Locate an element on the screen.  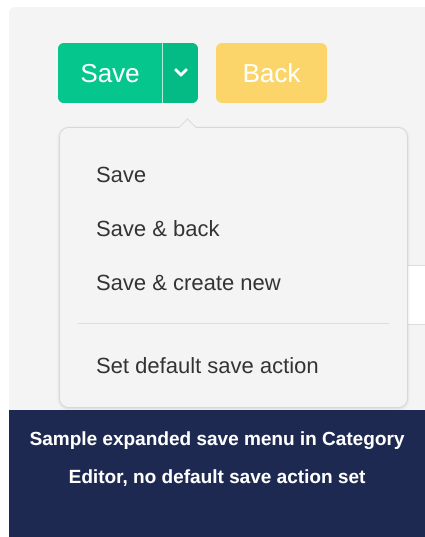
menu-item: Save & create new is located at coordinates (233, 282).